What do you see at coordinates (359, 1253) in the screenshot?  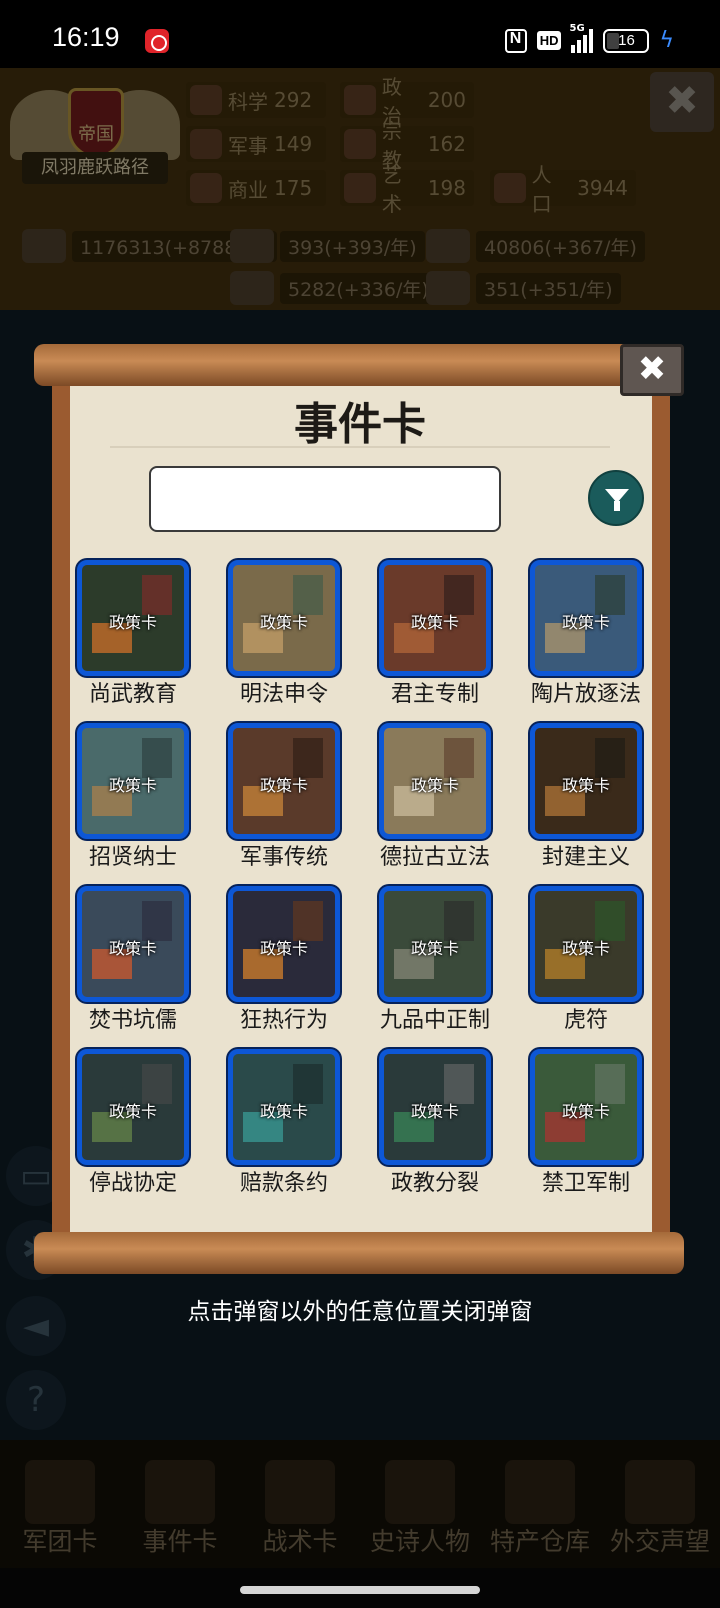 I see `scroll-bottom-rod` at bounding box center [359, 1253].